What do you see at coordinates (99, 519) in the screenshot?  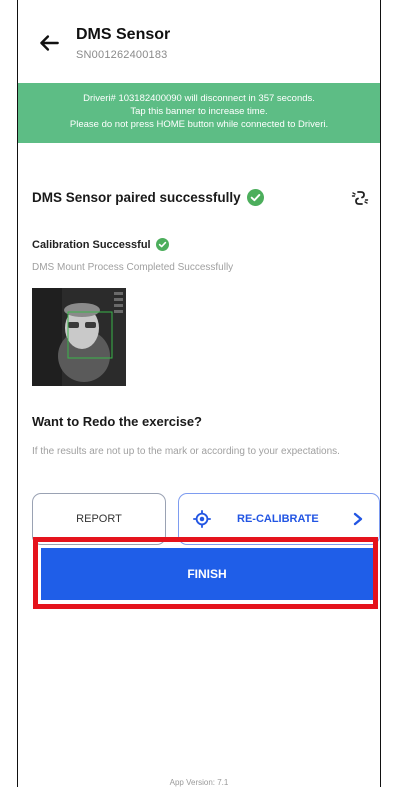 I see `report-button-label: REPORT` at bounding box center [99, 519].